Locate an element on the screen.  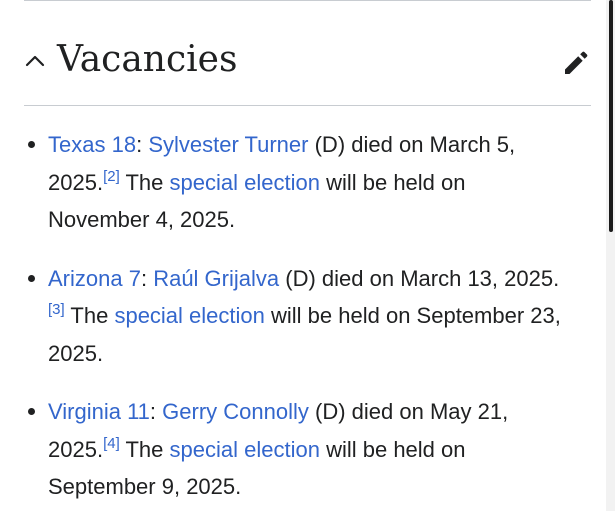
member-link: Raúl Grijalva is located at coordinates (216, 278).